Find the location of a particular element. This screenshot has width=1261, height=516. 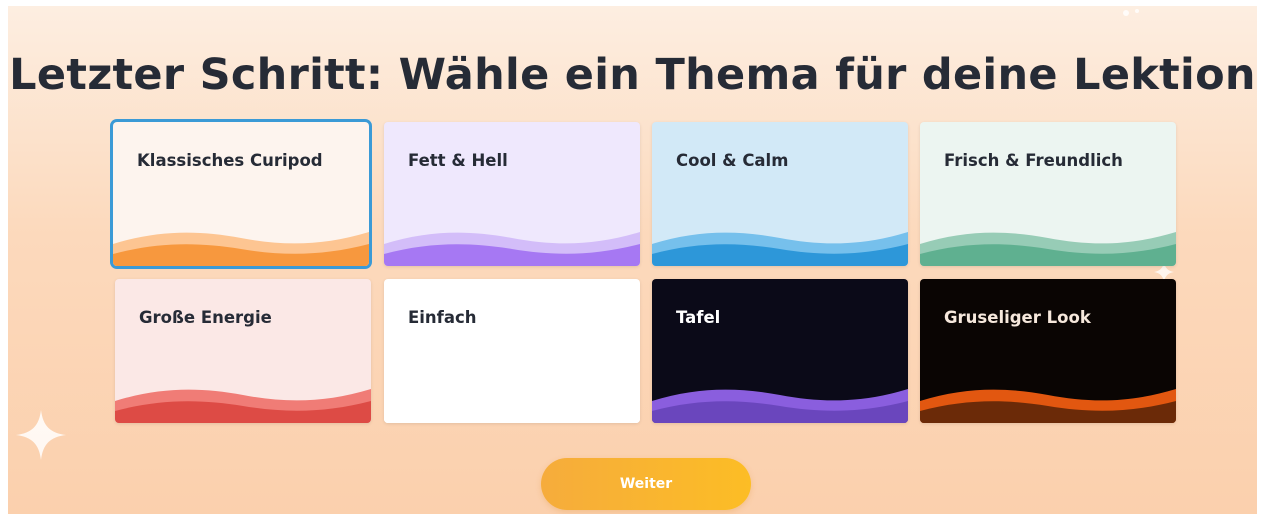

theme-card-label: Fett & Hell is located at coordinates (458, 160).